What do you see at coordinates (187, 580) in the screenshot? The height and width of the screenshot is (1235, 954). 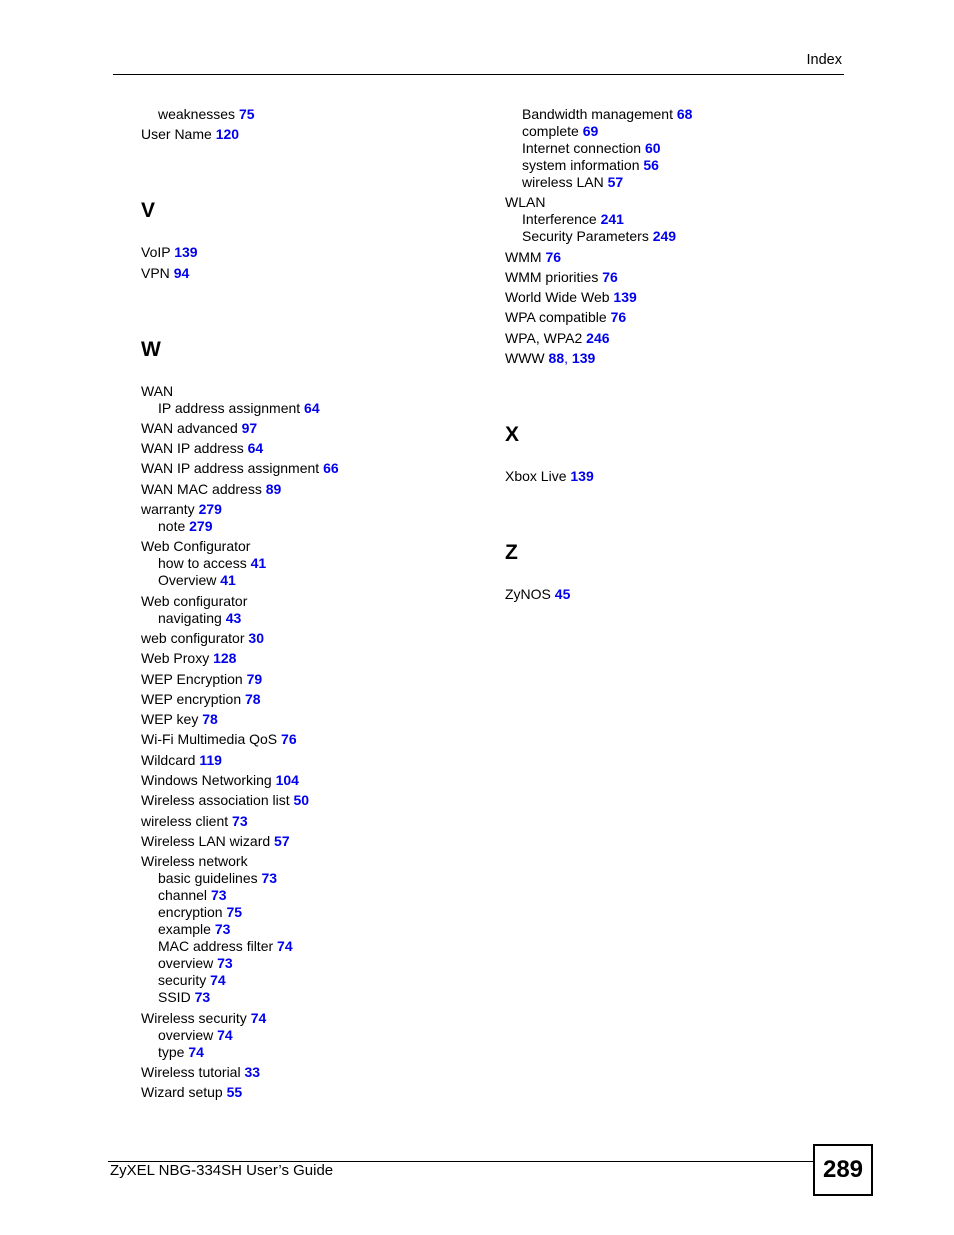 I see `index-term: Overview` at bounding box center [187, 580].